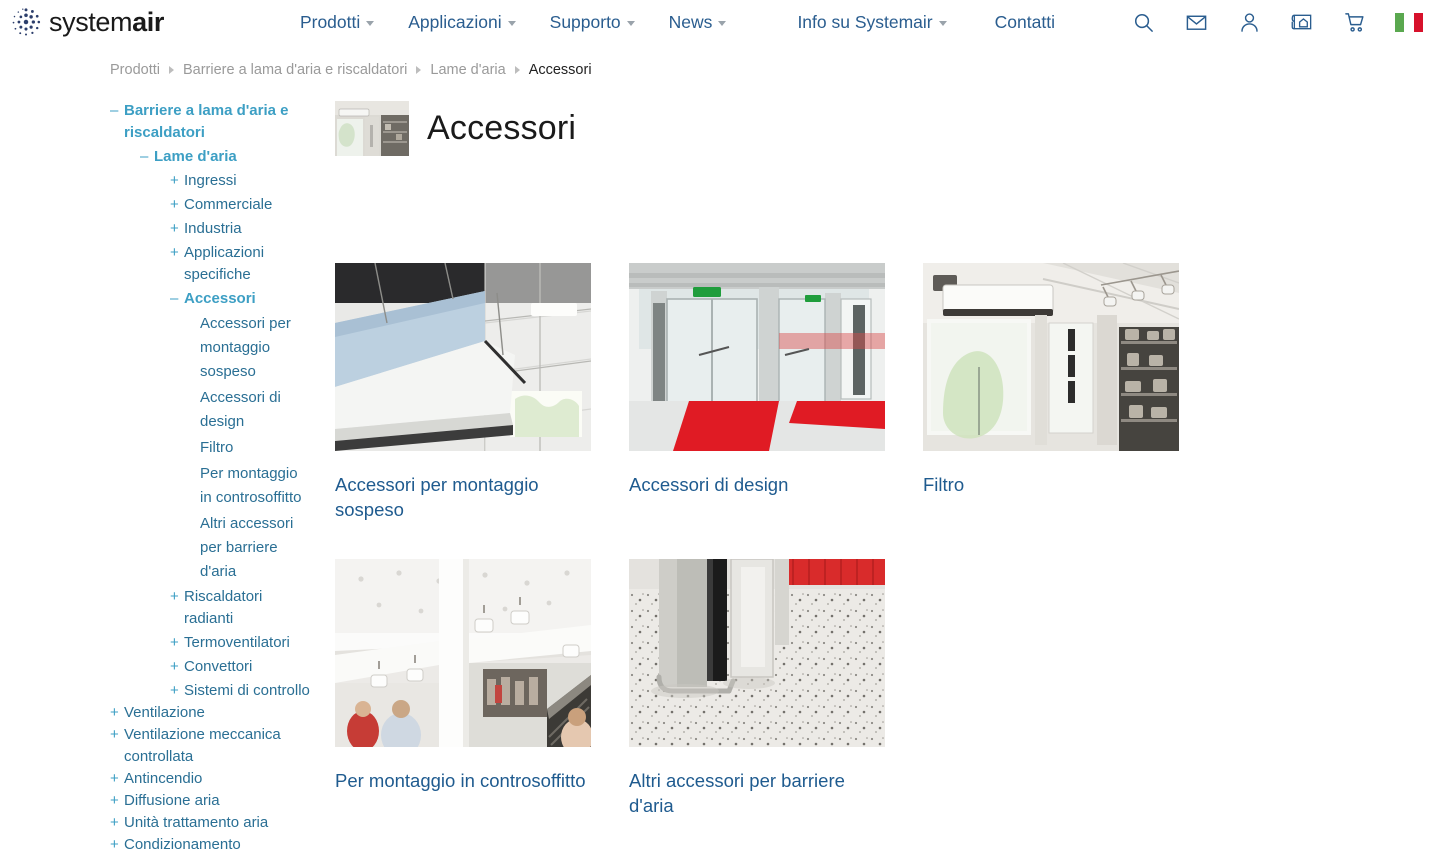 The image size is (1437, 864). I want to click on nav-label: Applicazioni, so click(455, 21).